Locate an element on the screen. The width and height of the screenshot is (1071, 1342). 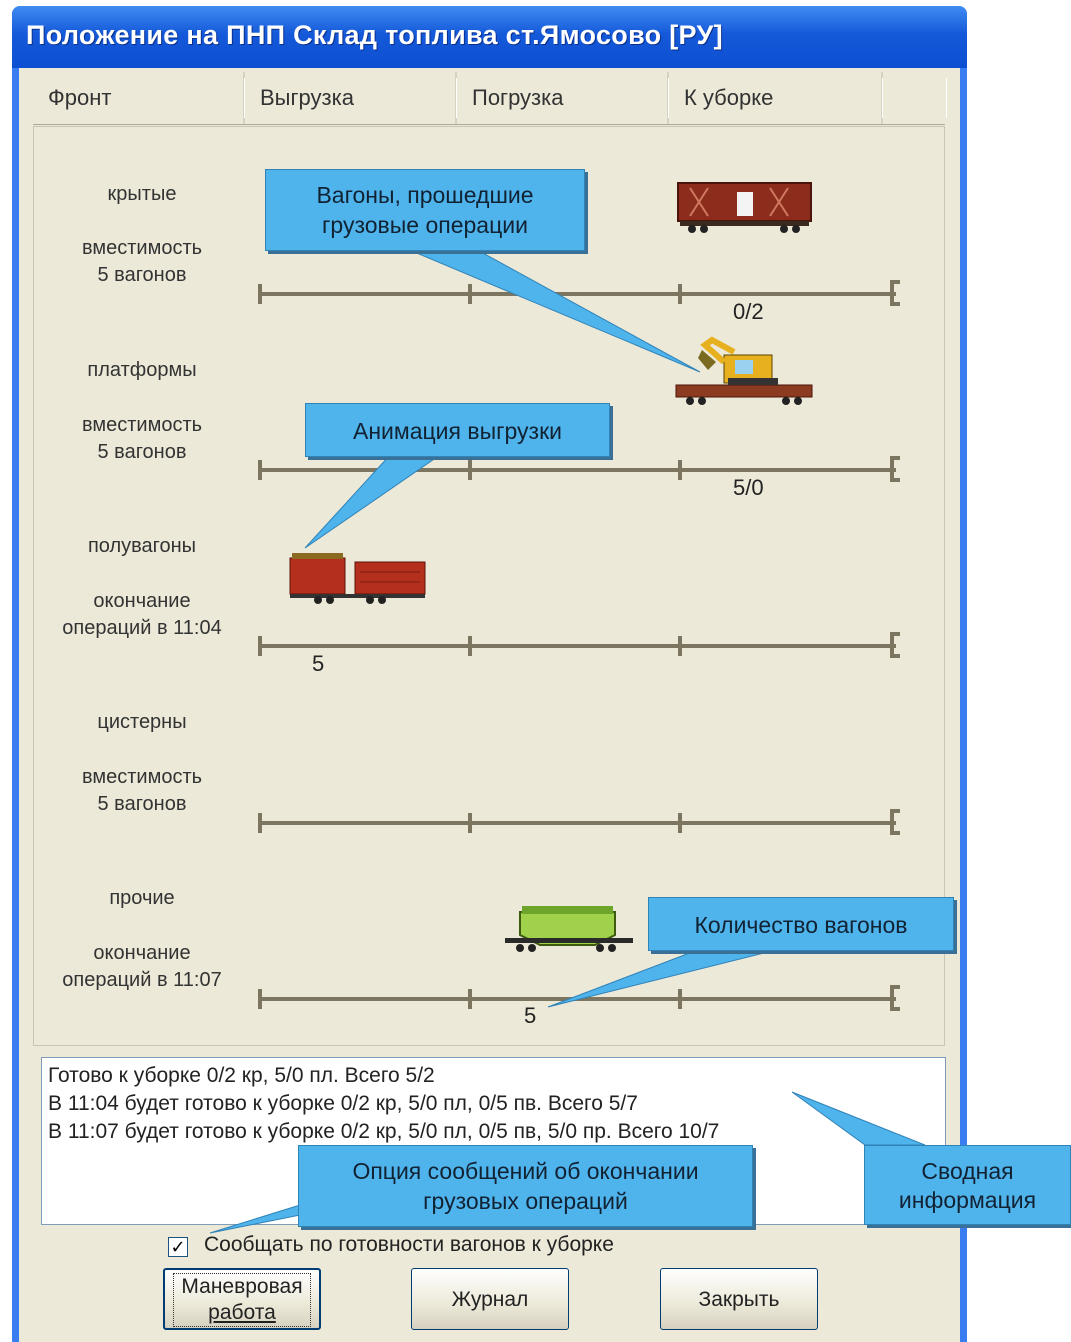
column-header-loading: Погрузка is located at coordinates (563, 98).